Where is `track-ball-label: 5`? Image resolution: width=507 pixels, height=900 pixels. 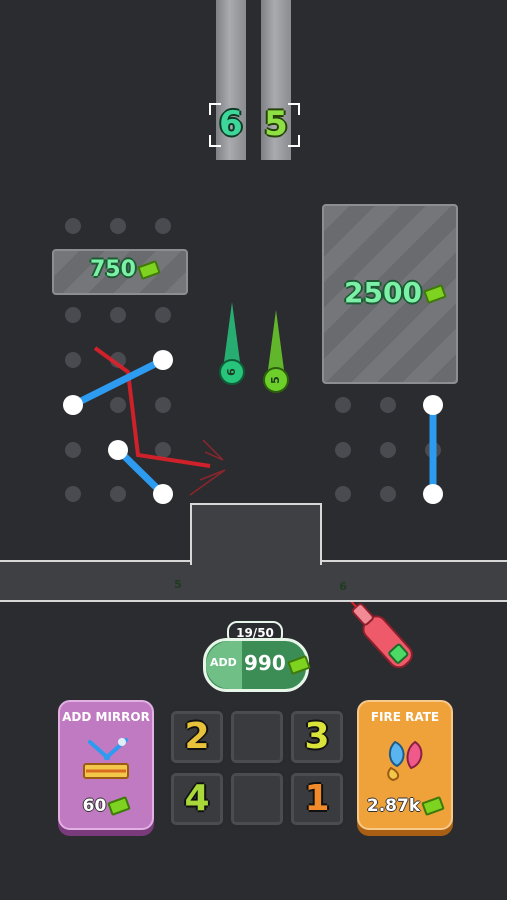
track-ball-label: 5 is located at coordinates (178, 584).